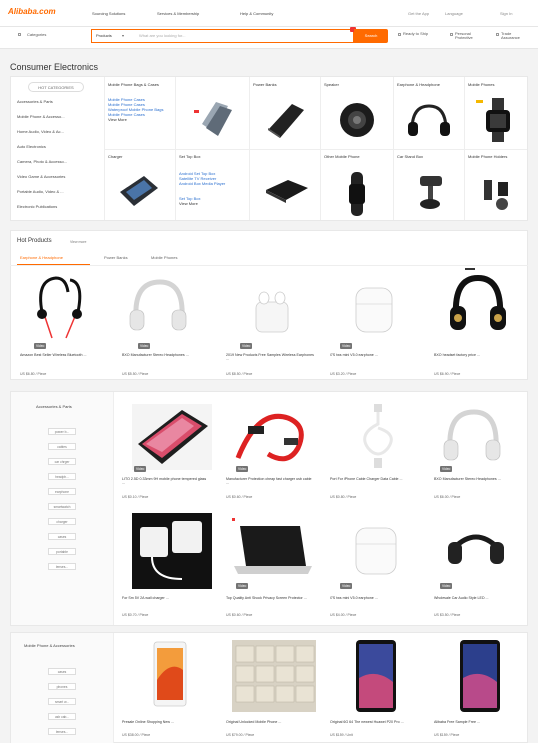 The image size is (538, 743). Describe the element at coordinates (274, 676) in the screenshot. I see `phone-boxes-image` at that location.